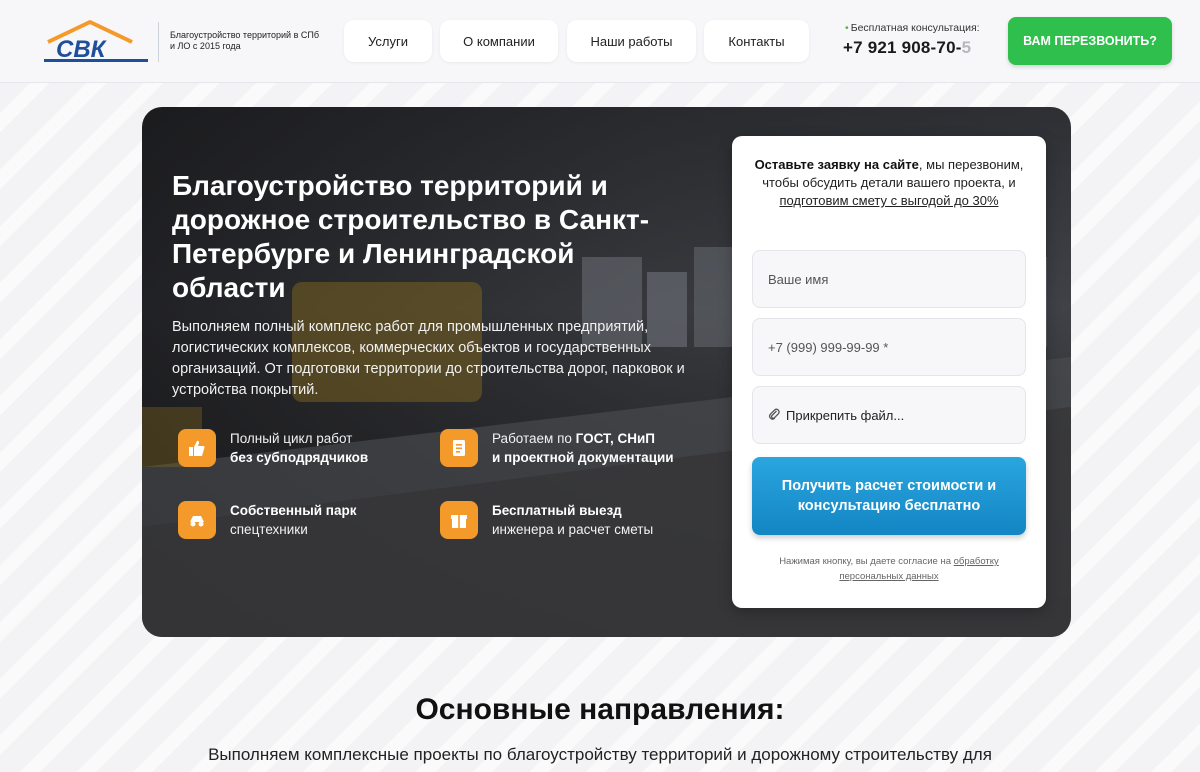 The height and width of the screenshot is (772, 1200). I want to click on company-logo: СВК, so click(97, 41).